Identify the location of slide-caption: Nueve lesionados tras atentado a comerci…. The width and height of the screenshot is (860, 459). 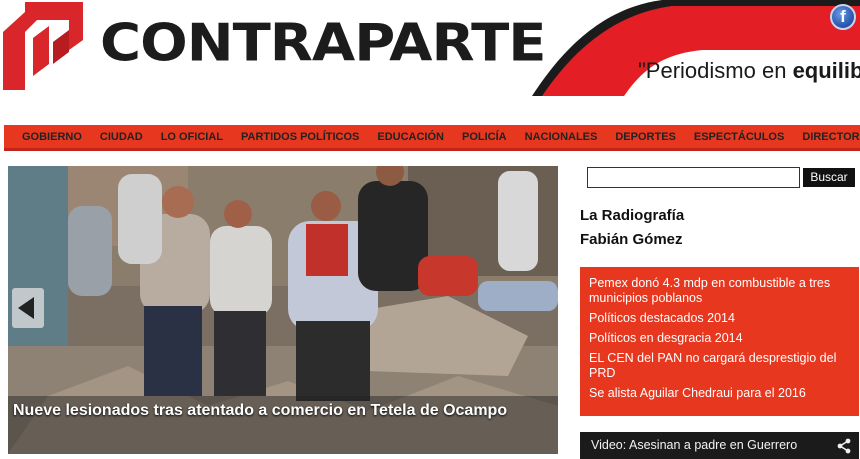
(260, 411).